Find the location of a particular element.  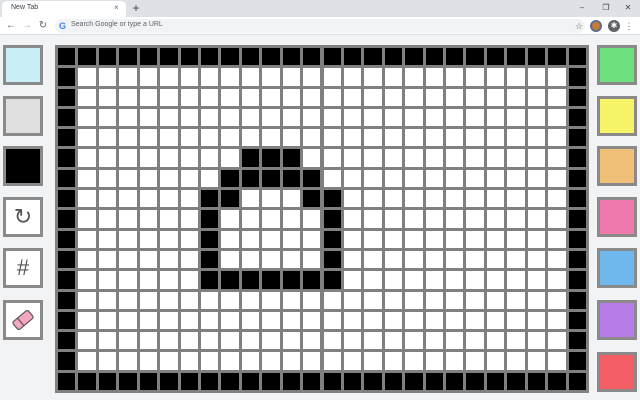

back-icon: ← is located at coordinates (11, 26).